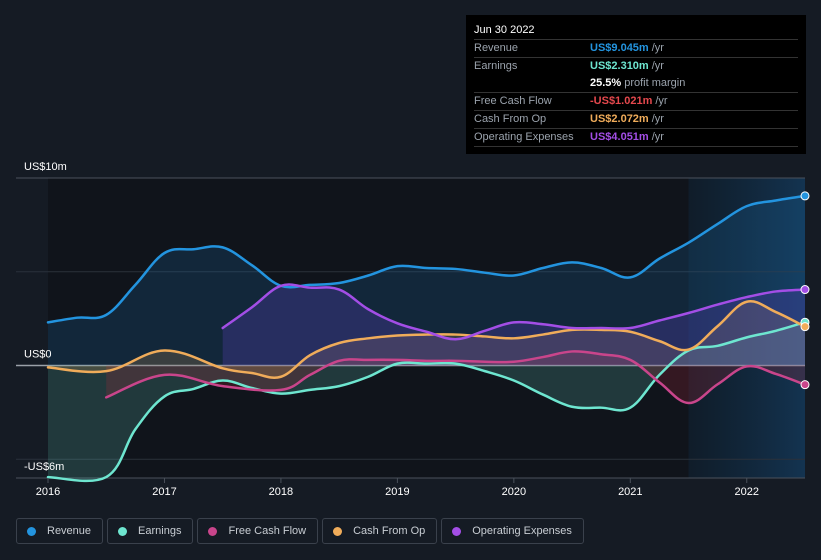 This screenshot has width=821, height=560. What do you see at coordinates (619, 66) in the screenshot?
I see `tooltip-row-value: US$2.310m` at bounding box center [619, 66].